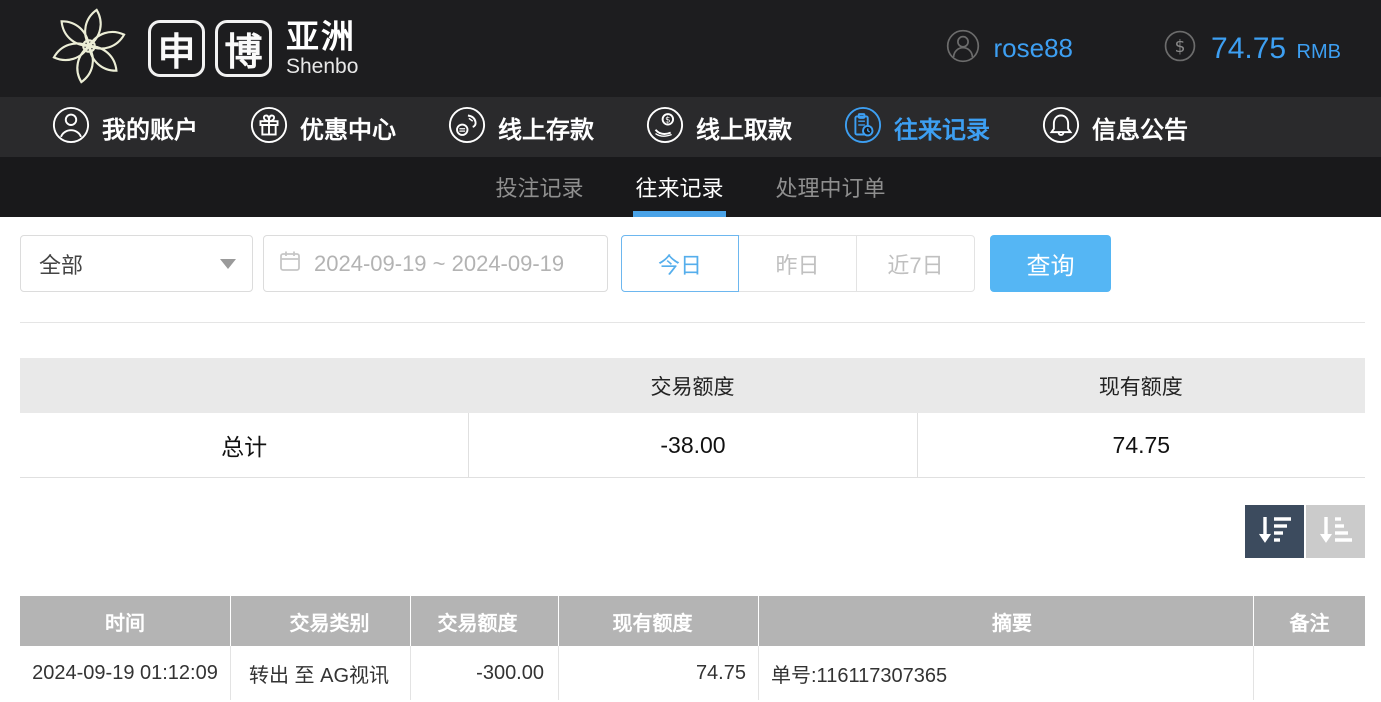 The image size is (1381, 702). I want to click on nav-label: 往来记录, so click(942, 130).